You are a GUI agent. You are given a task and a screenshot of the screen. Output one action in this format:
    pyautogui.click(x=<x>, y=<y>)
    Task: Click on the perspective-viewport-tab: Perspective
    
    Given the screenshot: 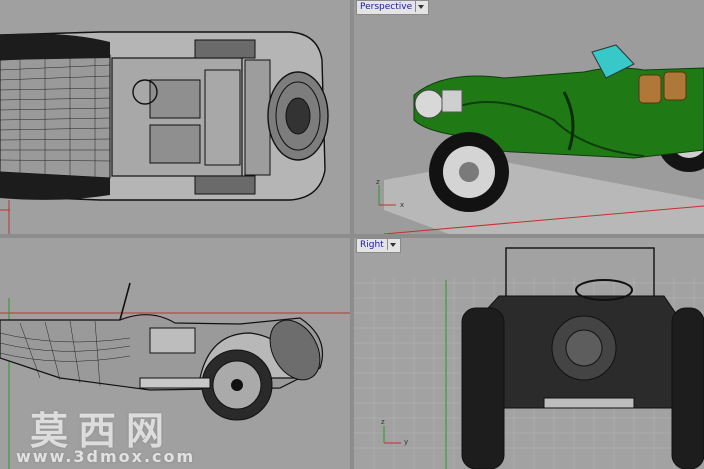 What is the action you would take?
    pyautogui.click(x=393, y=7)
    